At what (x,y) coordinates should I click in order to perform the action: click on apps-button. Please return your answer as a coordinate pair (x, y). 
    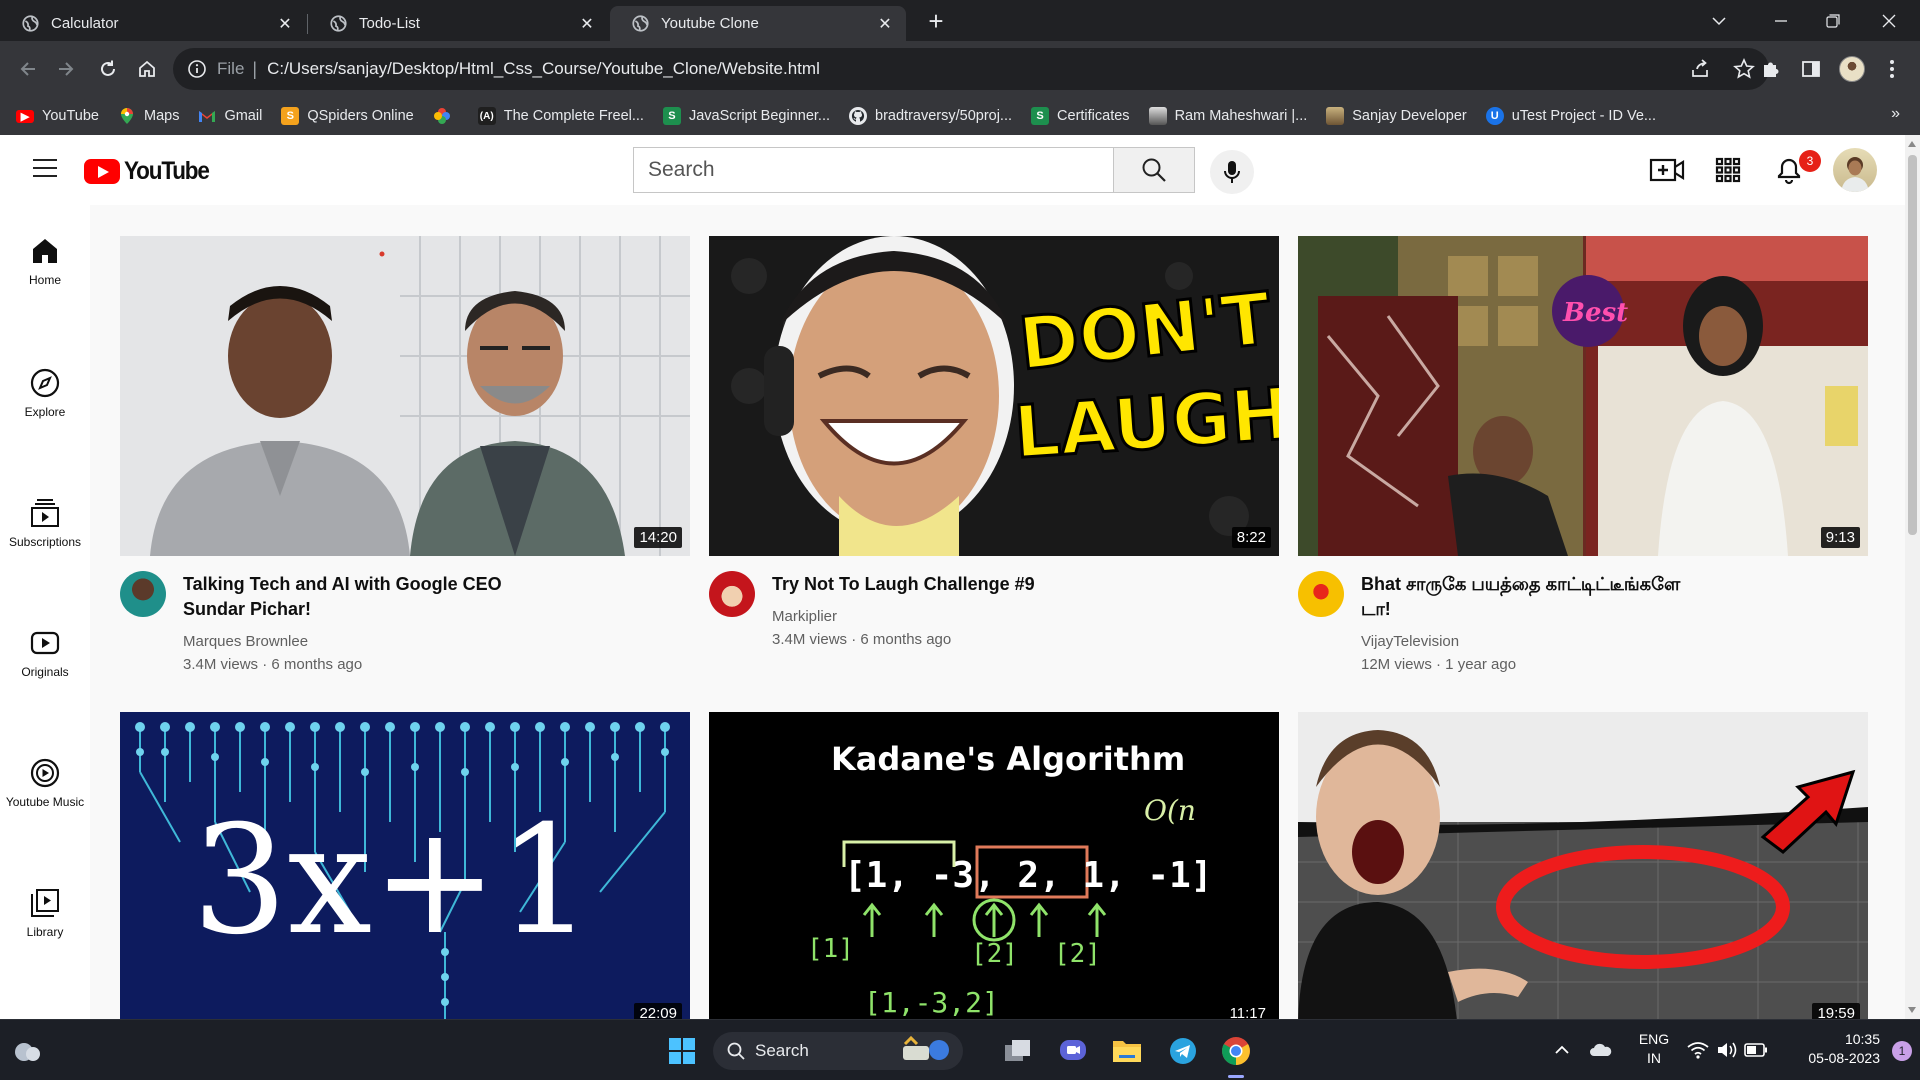
    Looking at the image, I should click on (1728, 170).